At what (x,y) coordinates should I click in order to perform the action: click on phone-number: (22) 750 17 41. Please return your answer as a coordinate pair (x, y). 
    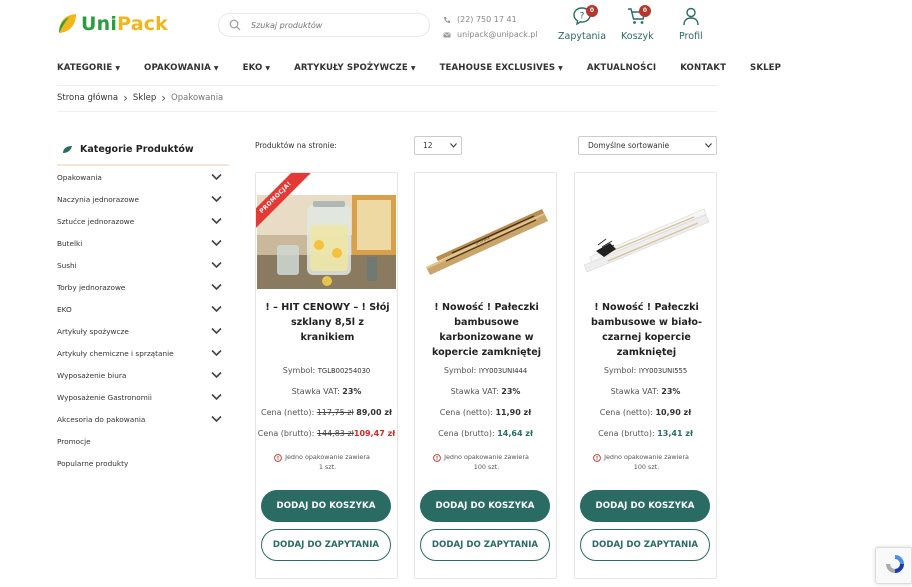
    Looking at the image, I should click on (487, 19).